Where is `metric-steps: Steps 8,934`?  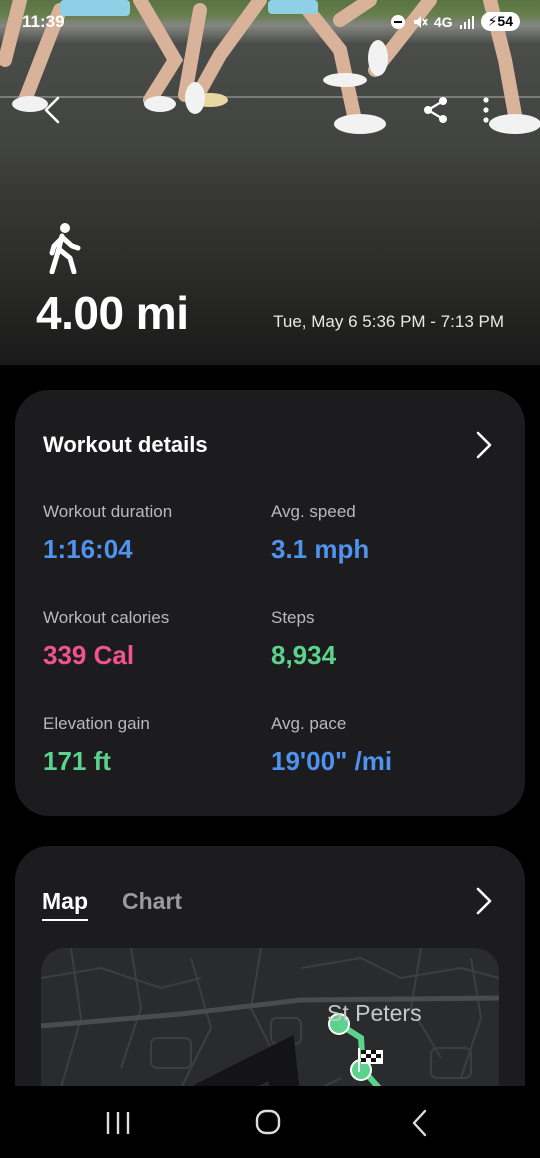
metric-steps: Steps 8,934 is located at coordinates (303, 639).